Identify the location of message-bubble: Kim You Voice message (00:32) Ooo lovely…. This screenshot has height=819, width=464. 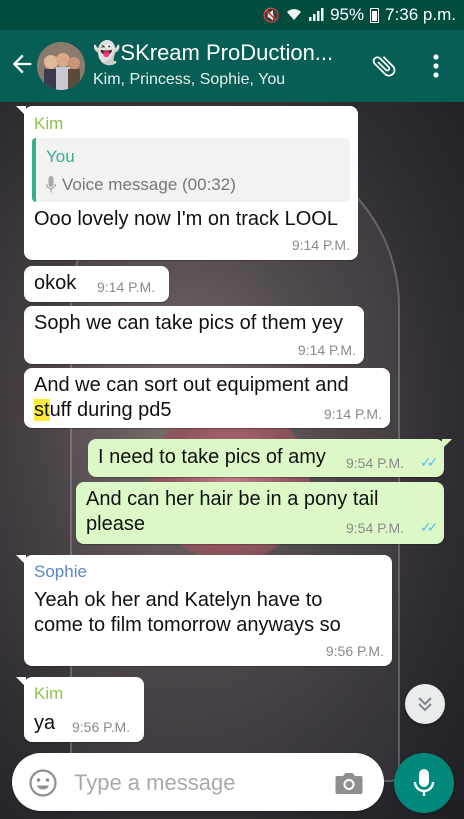
(187, 183).